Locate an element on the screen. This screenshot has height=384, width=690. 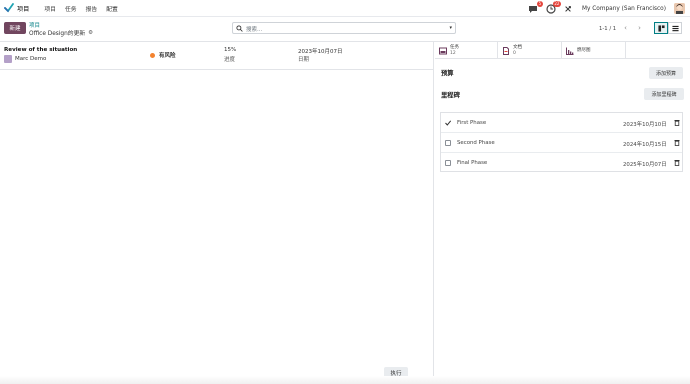
tab-tasks: 任务 12 is located at coordinates (466, 50).